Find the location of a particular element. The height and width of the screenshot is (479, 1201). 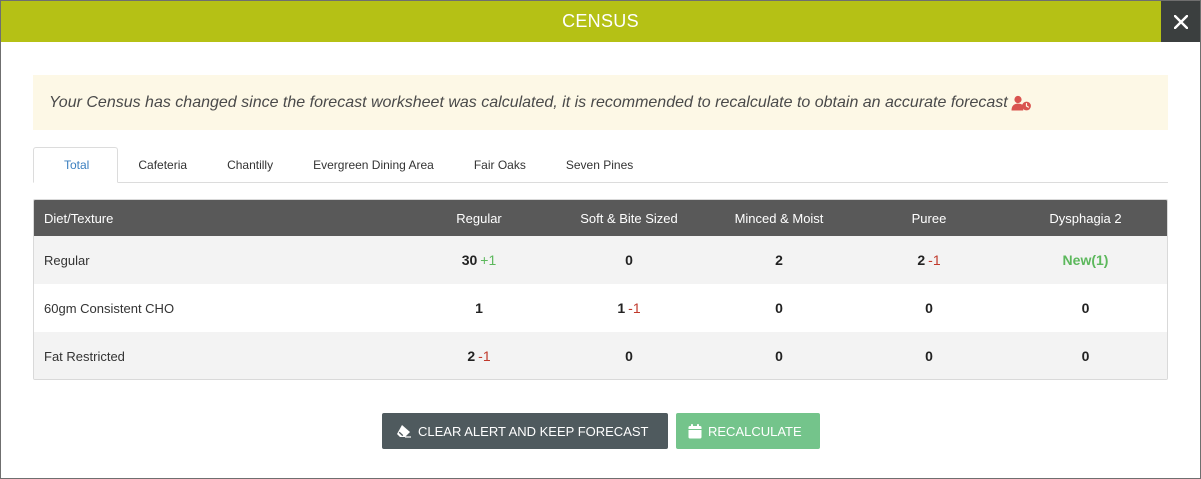

table-row: Fat Restricted 2 -1 0 0 0 0 is located at coordinates (600, 355).